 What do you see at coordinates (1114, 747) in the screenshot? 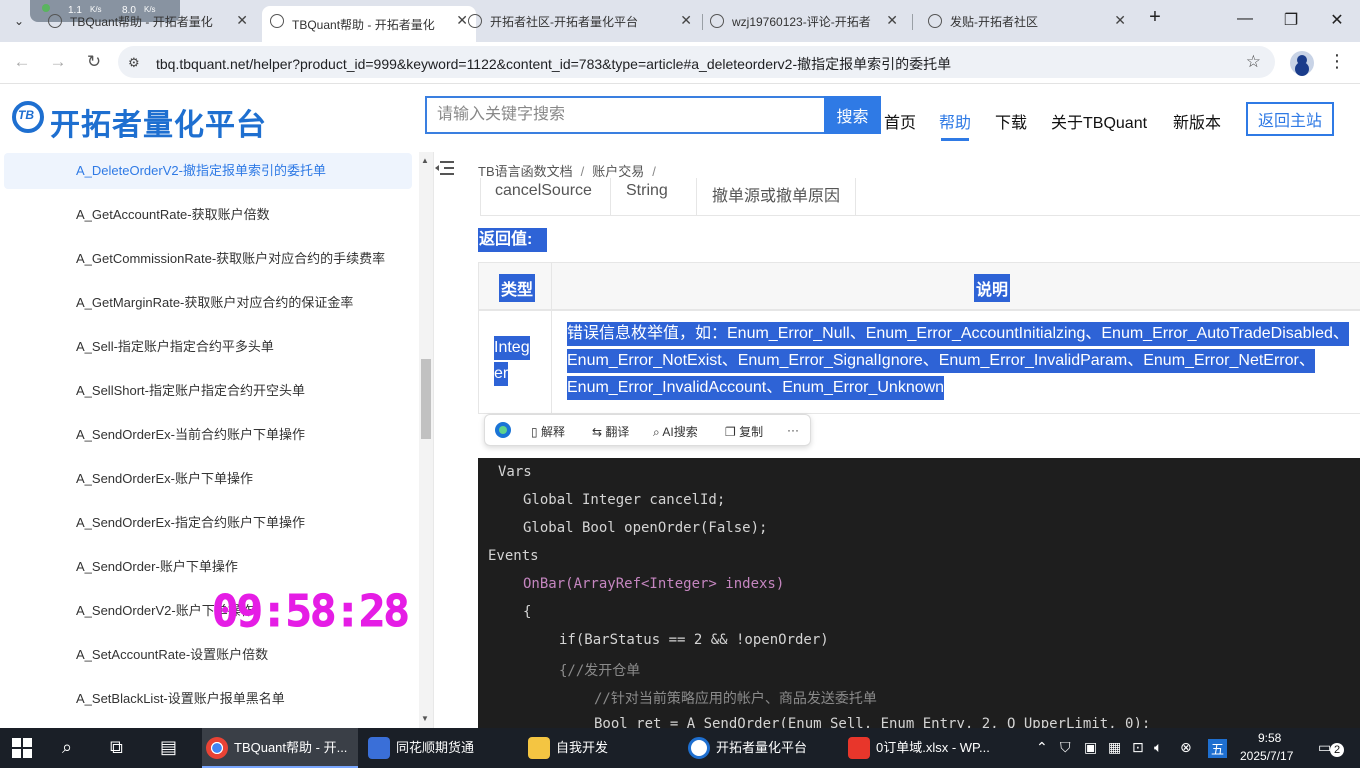
I see `tray-app-icon: ▦` at bounding box center [1114, 747].